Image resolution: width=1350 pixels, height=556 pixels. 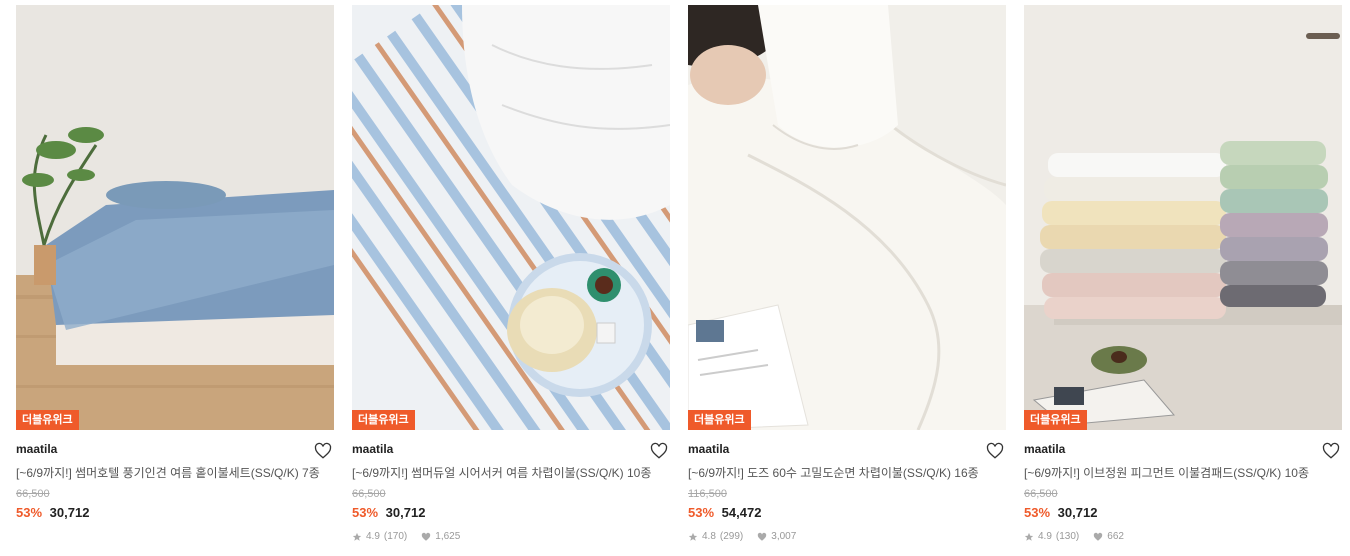 I want to click on review-count: (170), so click(x=395, y=536).